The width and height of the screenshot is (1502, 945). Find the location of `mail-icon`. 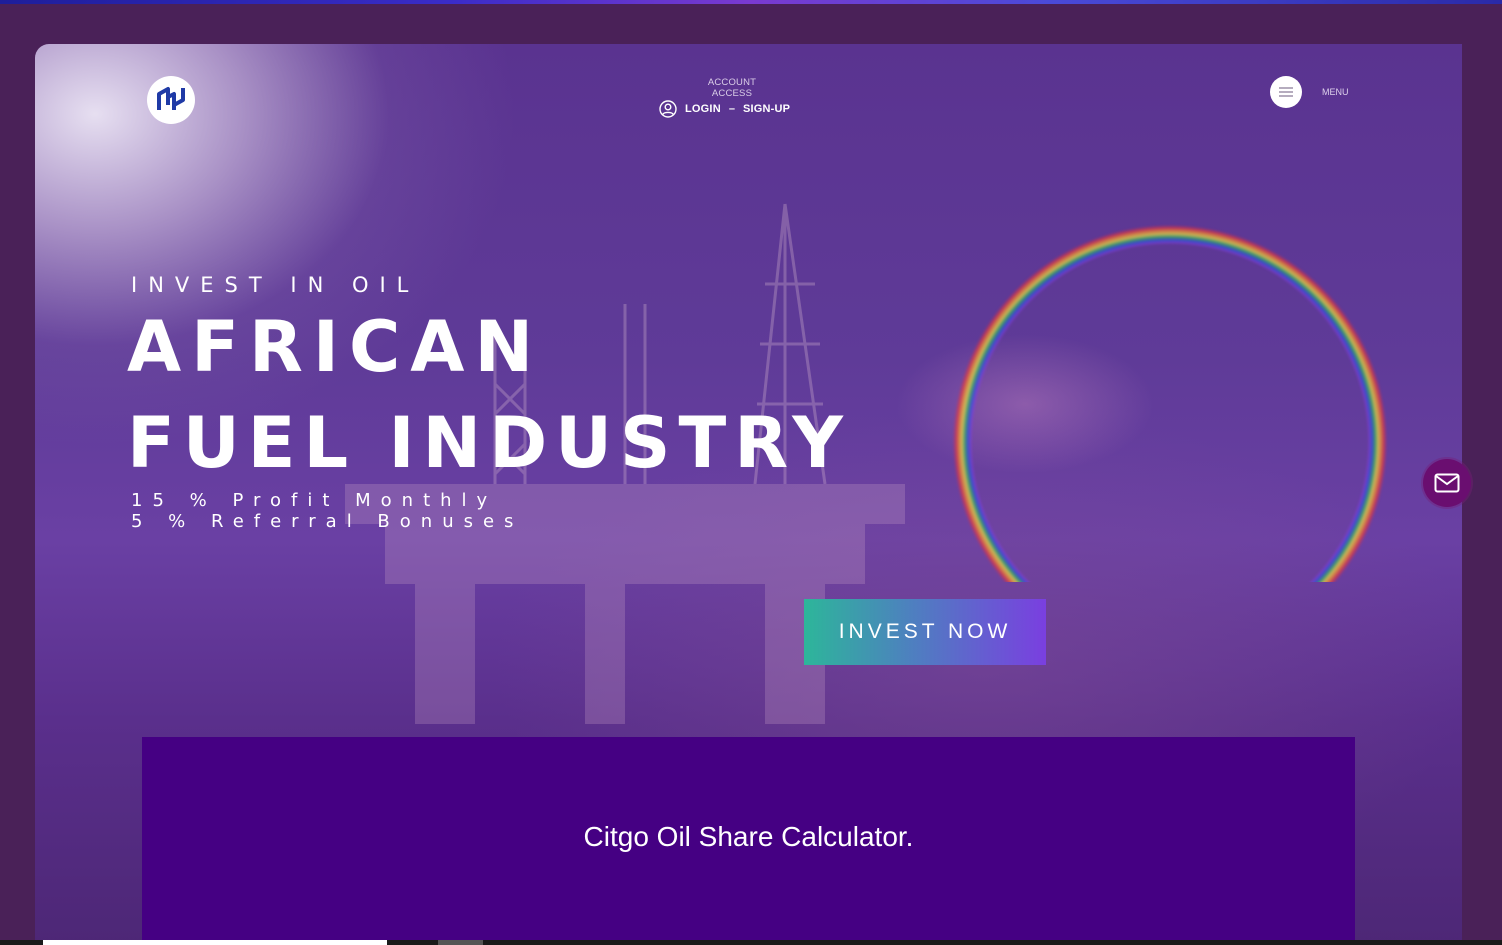

mail-icon is located at coordinates (1447, 483).